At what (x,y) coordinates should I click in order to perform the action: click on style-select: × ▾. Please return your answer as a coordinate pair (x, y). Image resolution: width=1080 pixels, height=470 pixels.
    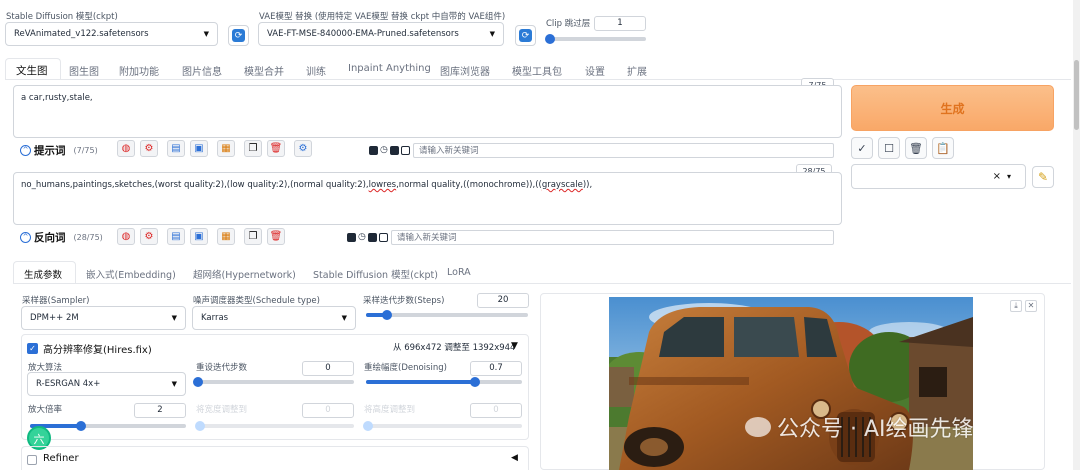
    Looking at the image, I should click on (938, 176).